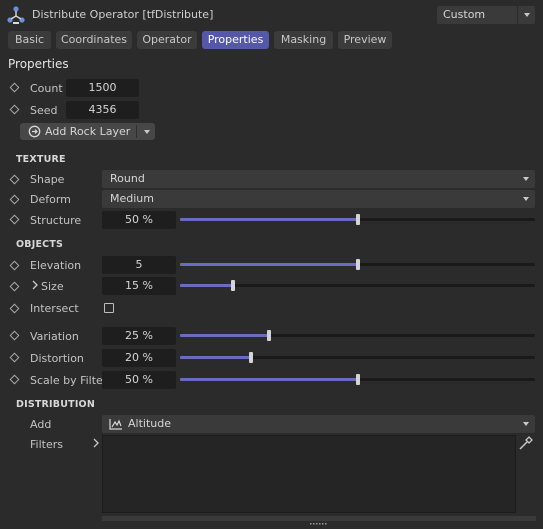 The image size is (543, 529). I want to click on filters-list, so click(309, 474).